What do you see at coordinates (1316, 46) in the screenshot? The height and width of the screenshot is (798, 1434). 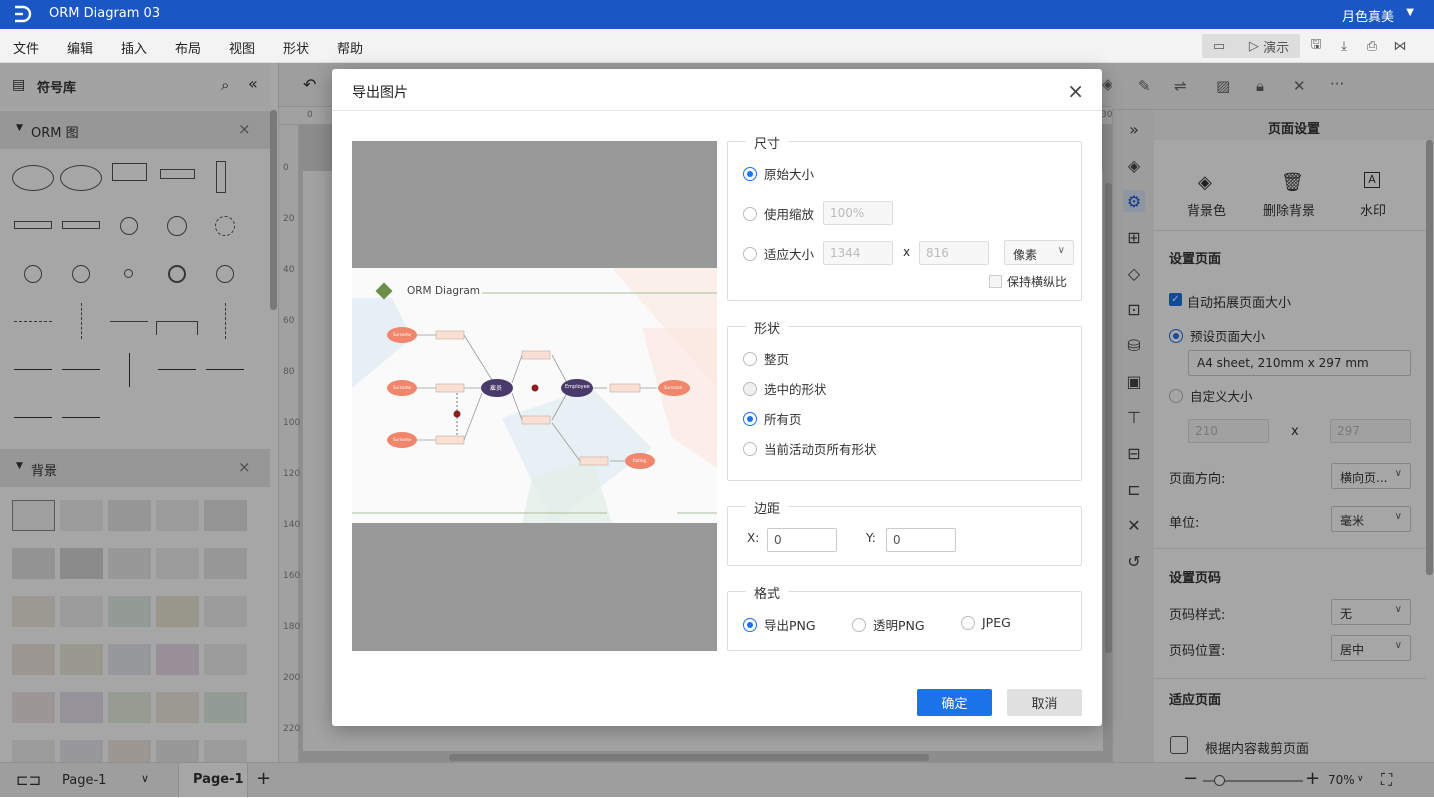 I see `save-icon: 🖫` at bounding box center [1316, 46].